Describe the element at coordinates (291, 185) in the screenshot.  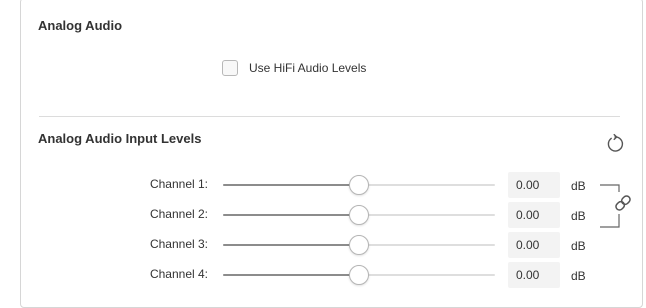
I see `channel-1-slider-fill` at that location.